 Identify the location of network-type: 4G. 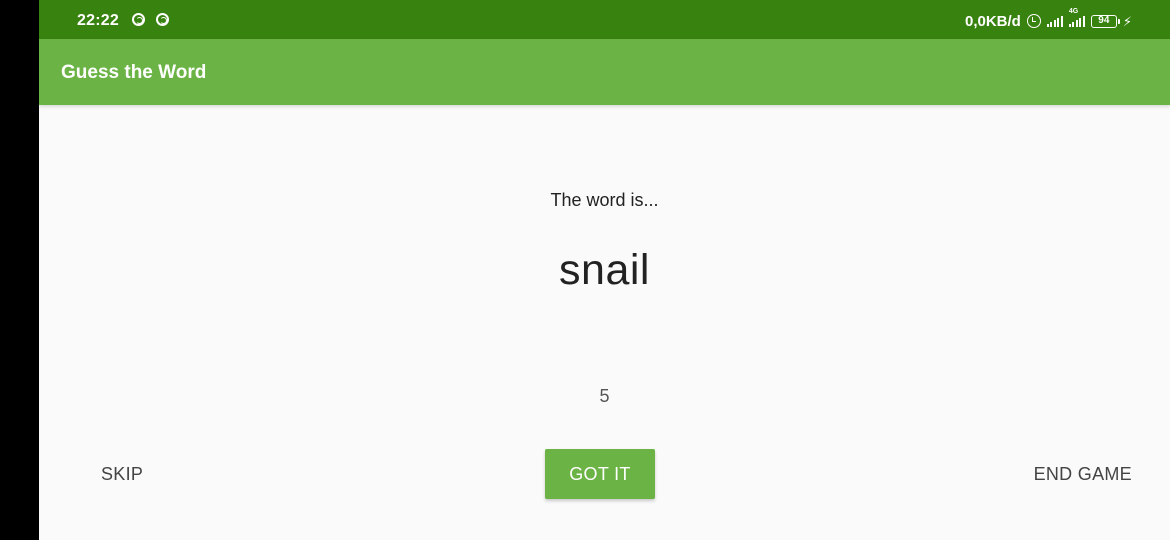
(1073, 11).